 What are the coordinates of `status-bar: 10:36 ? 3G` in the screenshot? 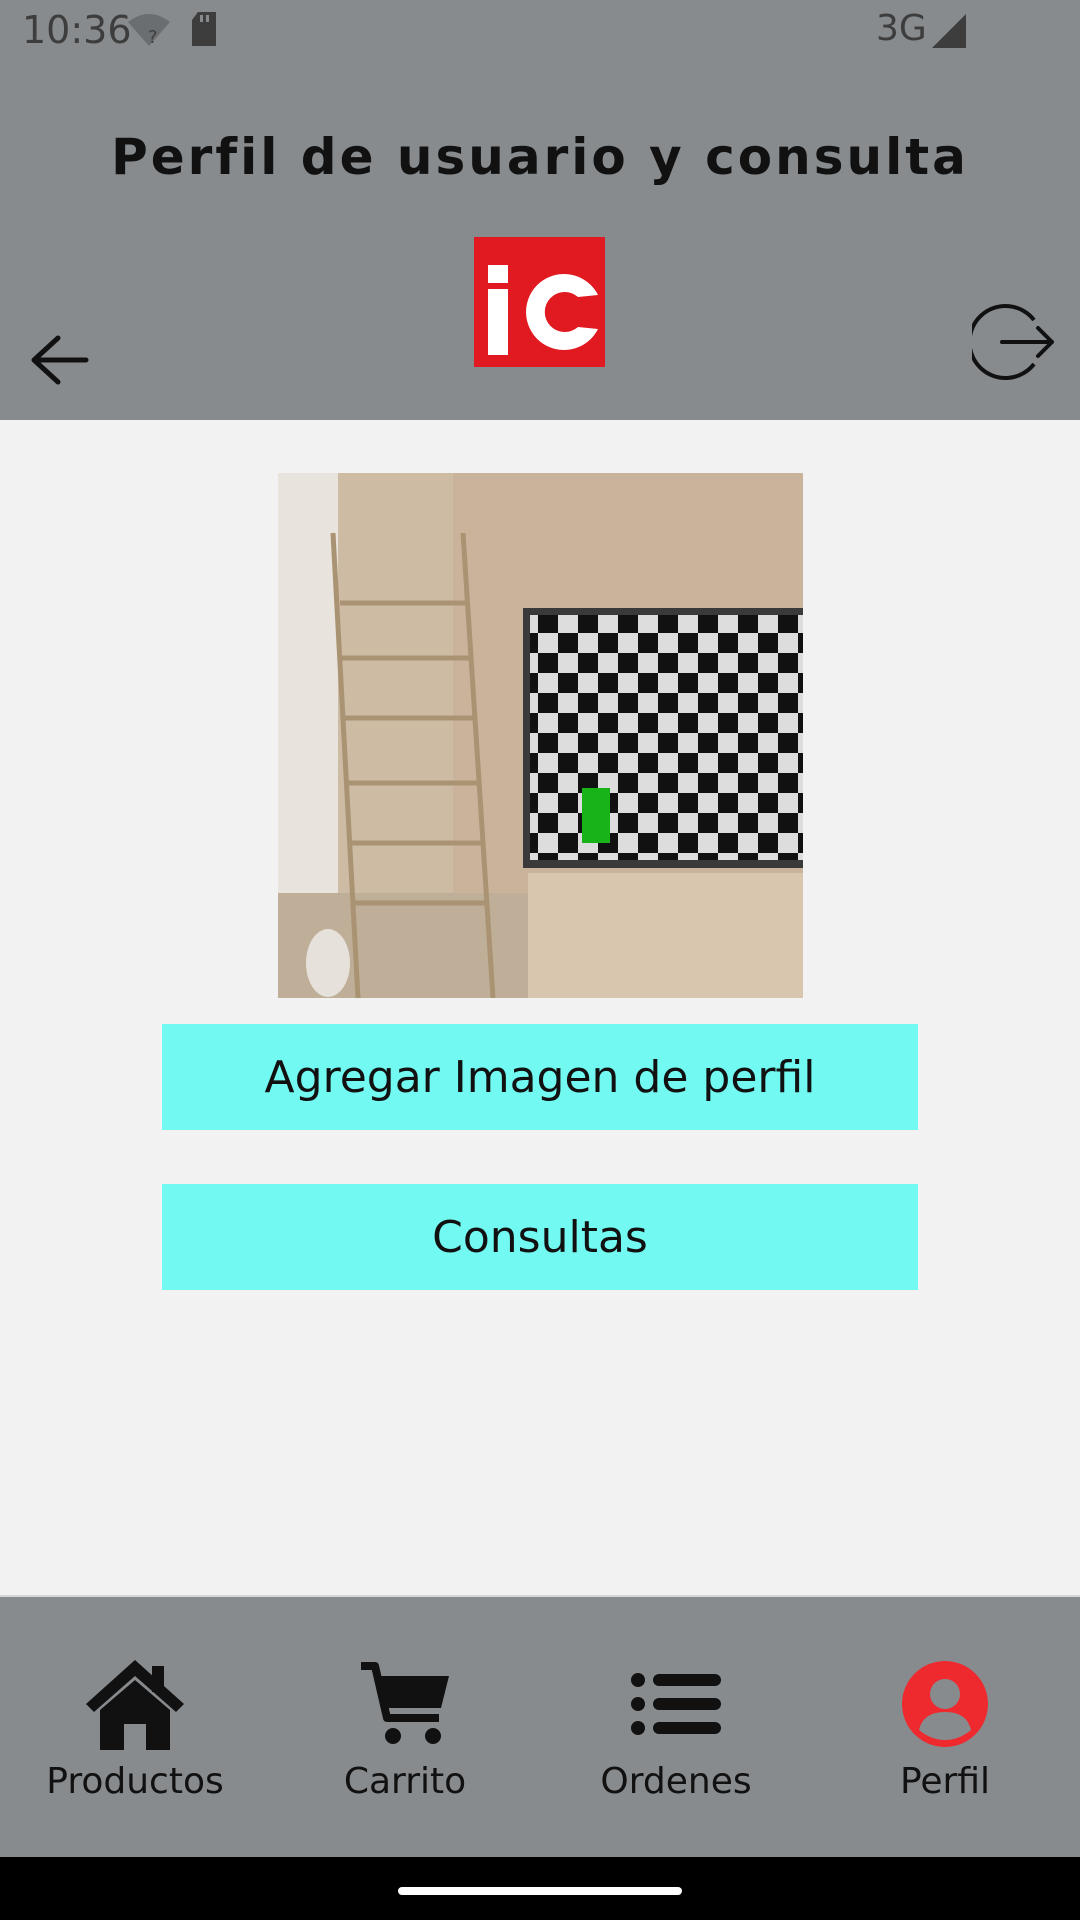 It's located at (540, 32).